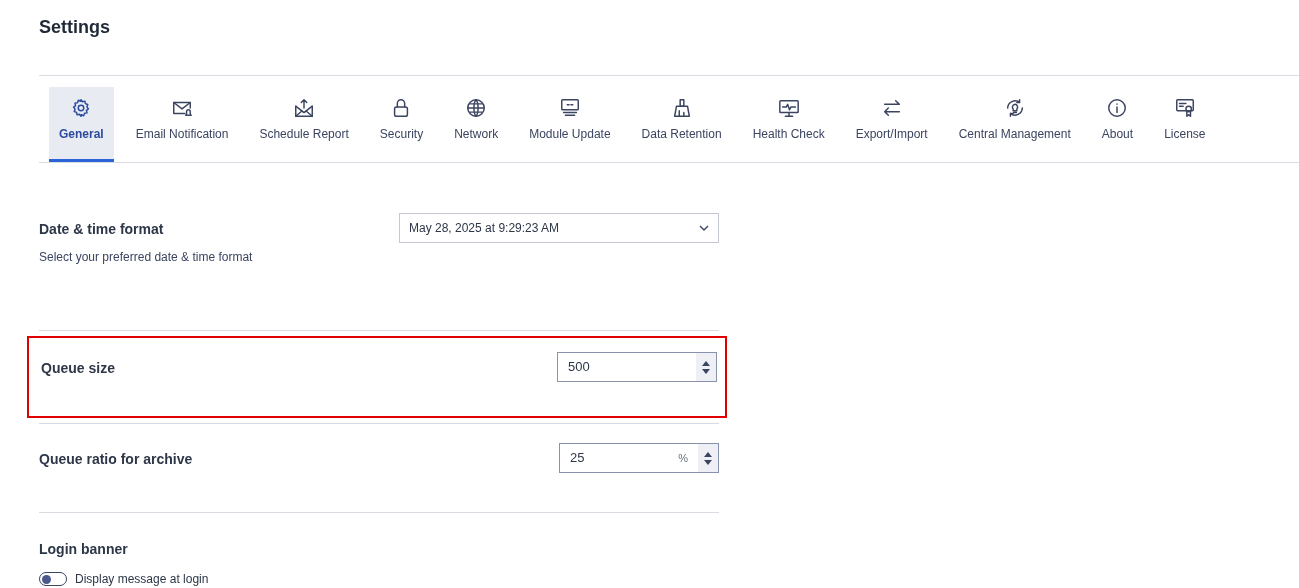  What do you see at coordinates (182, 124) in the screenshot?
I see `tab: Email Notification` at bounding box center [182, 124].